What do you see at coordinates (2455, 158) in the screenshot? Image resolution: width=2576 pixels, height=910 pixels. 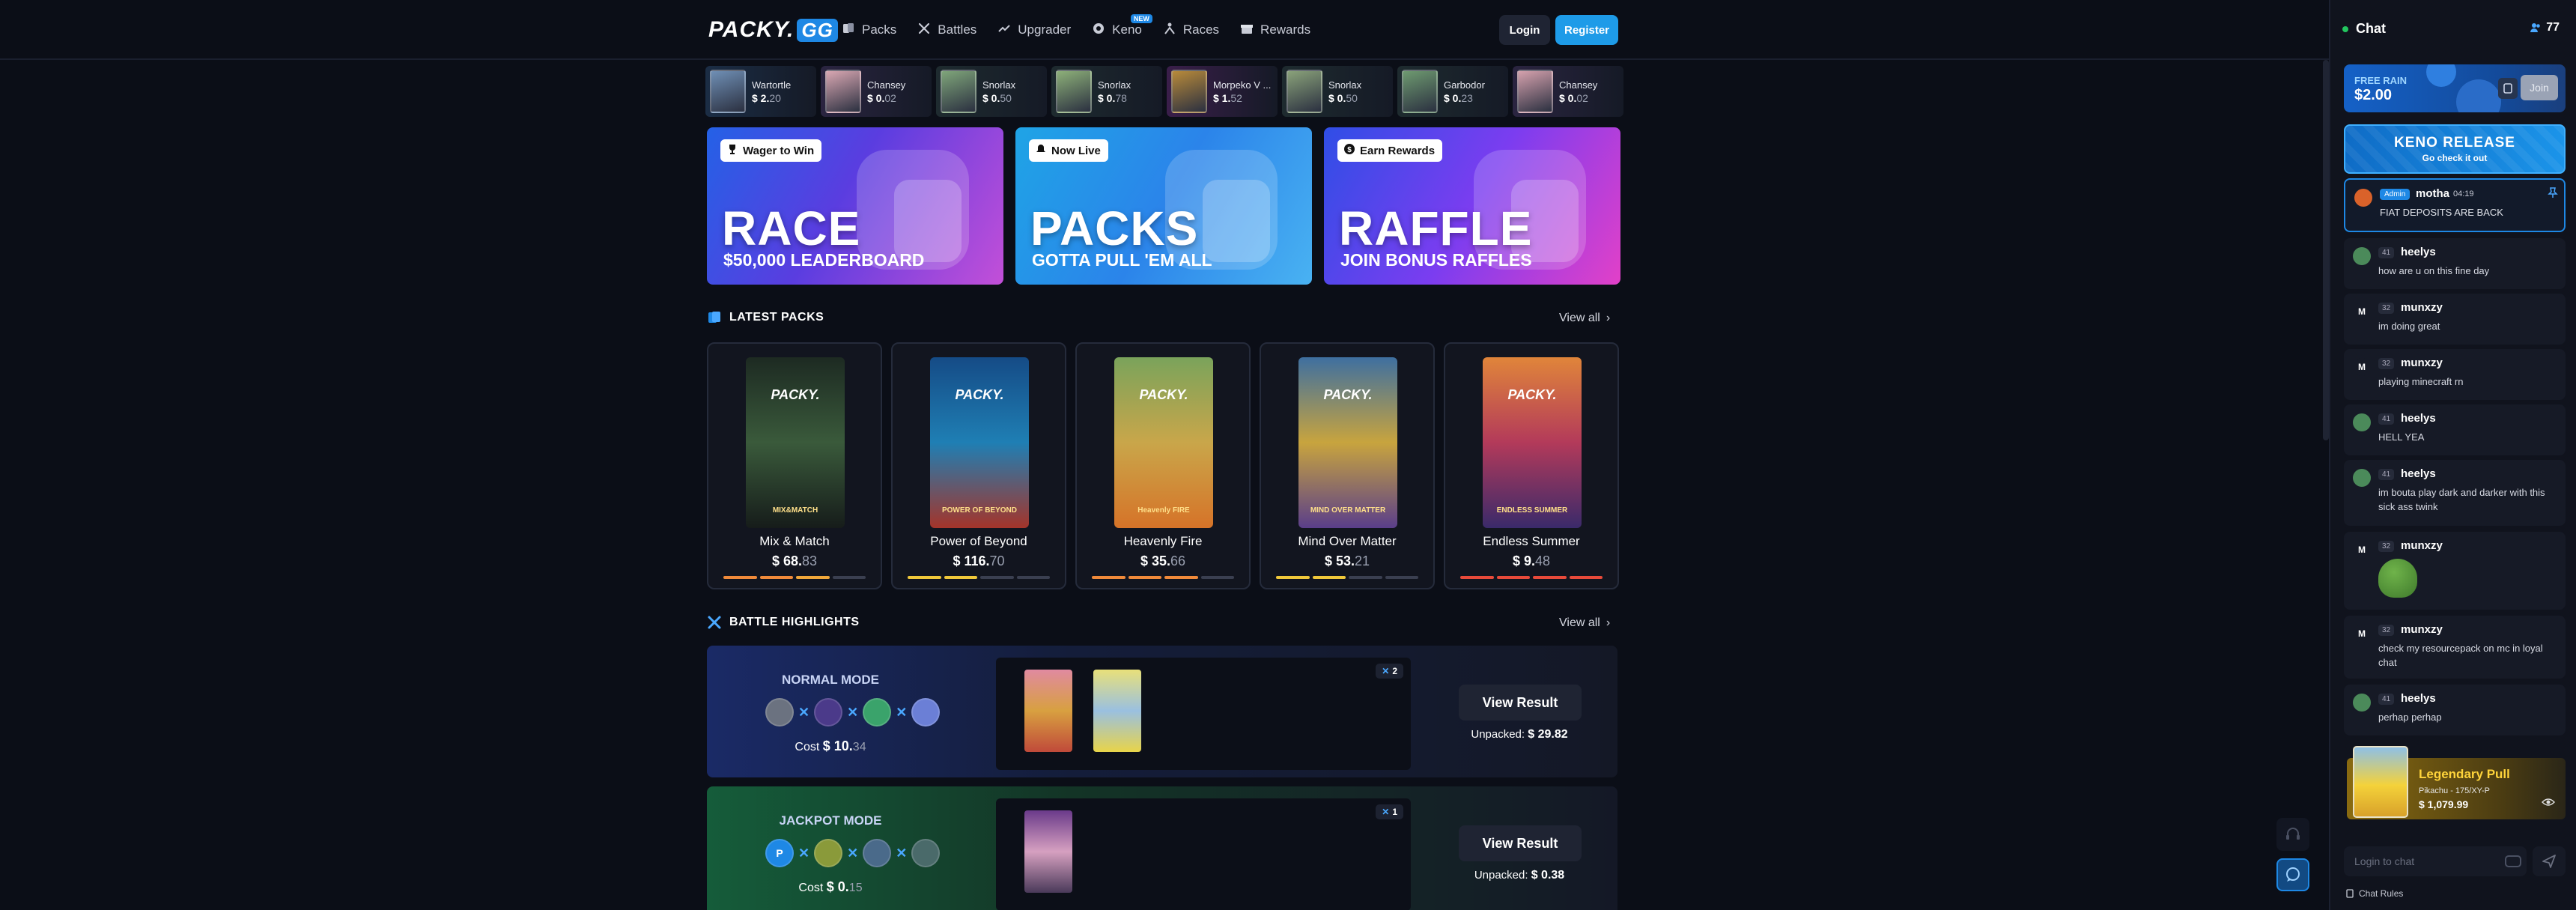 I see `keno-subtitle: Go check it out` at bounding box center [2455, 158].